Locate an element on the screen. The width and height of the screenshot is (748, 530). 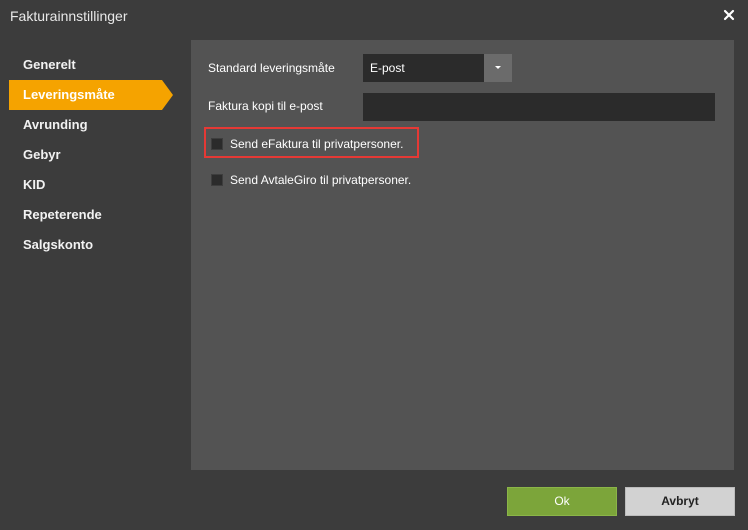
sidebar-item-gebyr: Gebyr is located at coordinates (95, 155).